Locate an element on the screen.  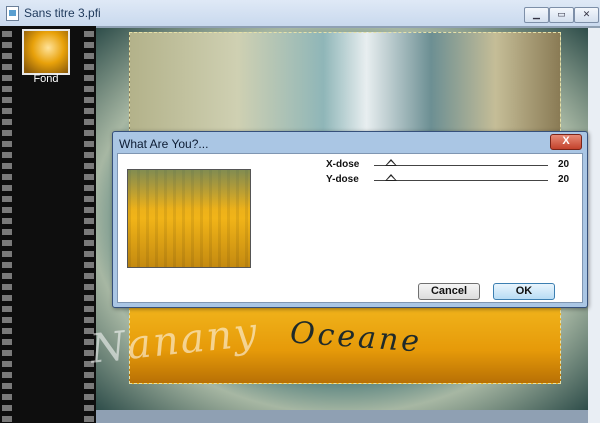
minimize-button: ▁ is located at coordinates (536, 15).